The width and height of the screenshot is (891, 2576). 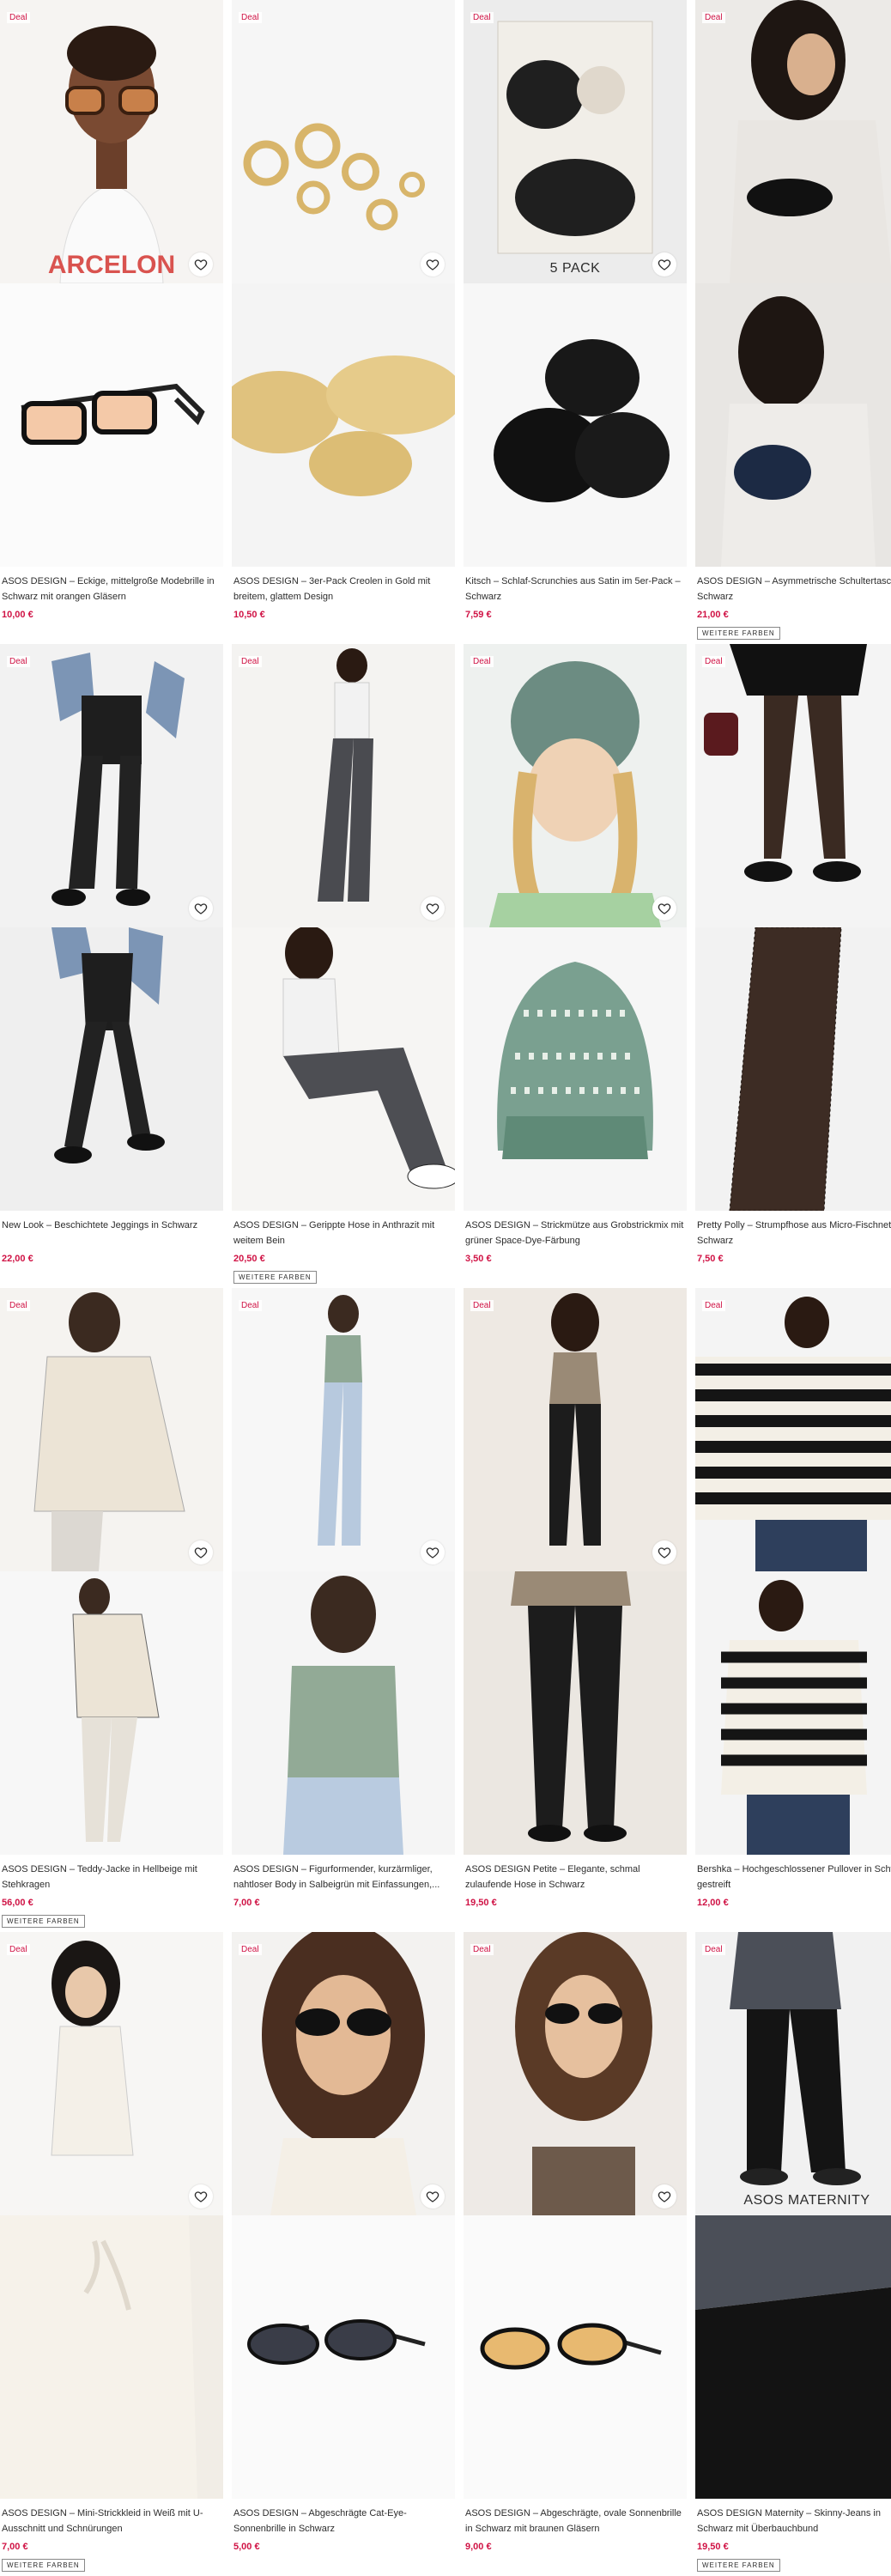 I want to click on product-price: 21,00 €, so click(x=713, y=615).